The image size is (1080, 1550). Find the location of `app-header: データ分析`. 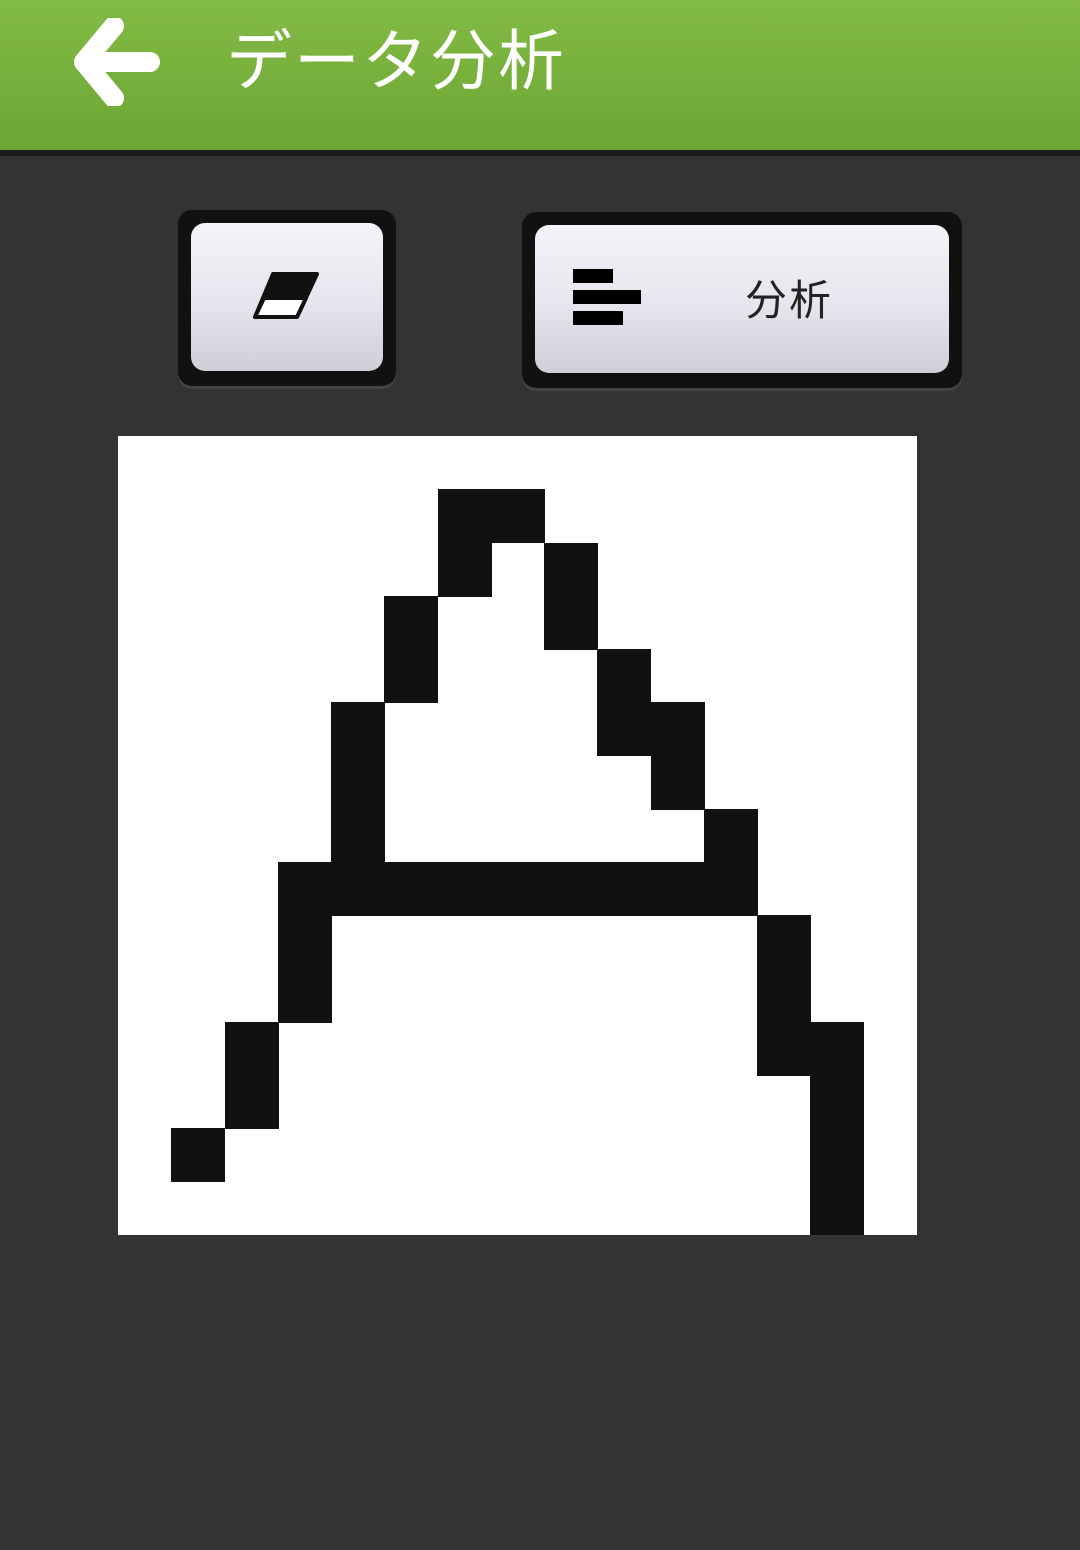

app-header: データ分析 is located at coordinates (540, 78).